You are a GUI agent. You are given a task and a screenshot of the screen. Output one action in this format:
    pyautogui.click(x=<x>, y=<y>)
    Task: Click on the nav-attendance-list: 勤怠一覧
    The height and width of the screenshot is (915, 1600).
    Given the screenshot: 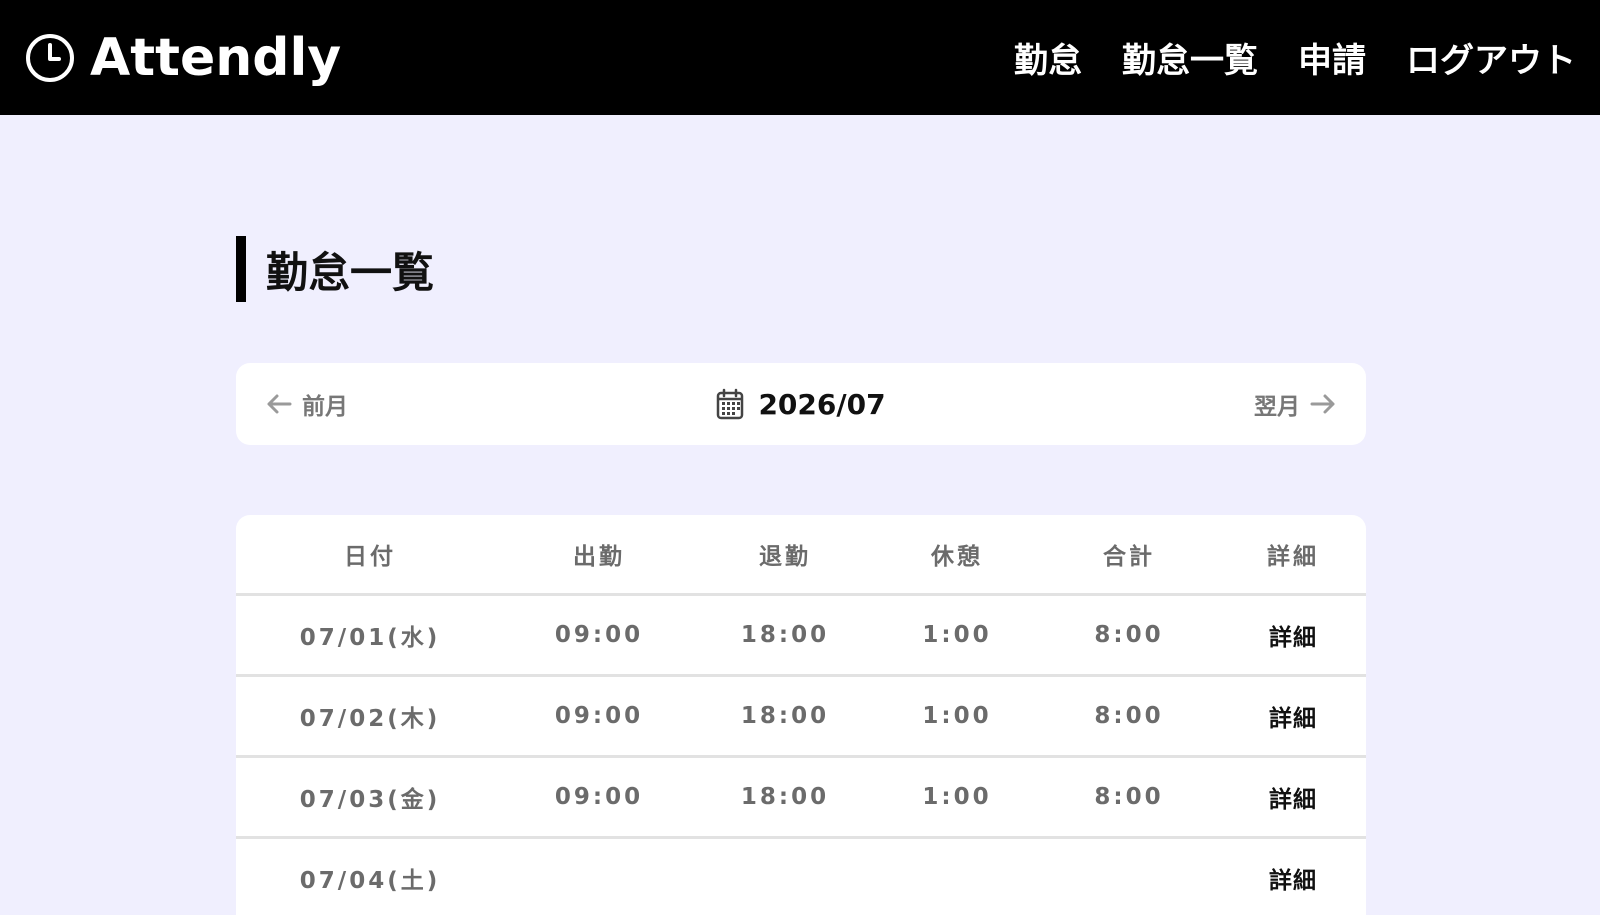 What is the action you would take?
    pyautogui.click(x=1190, y=57)
    